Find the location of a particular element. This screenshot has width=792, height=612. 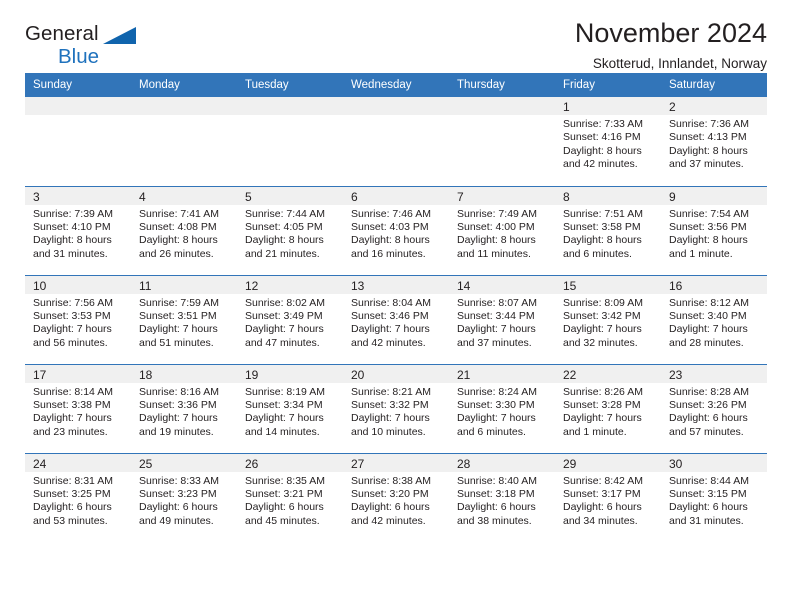

sunset-text: Sunset: 3:15 PM is located at coordinates (708, 493).